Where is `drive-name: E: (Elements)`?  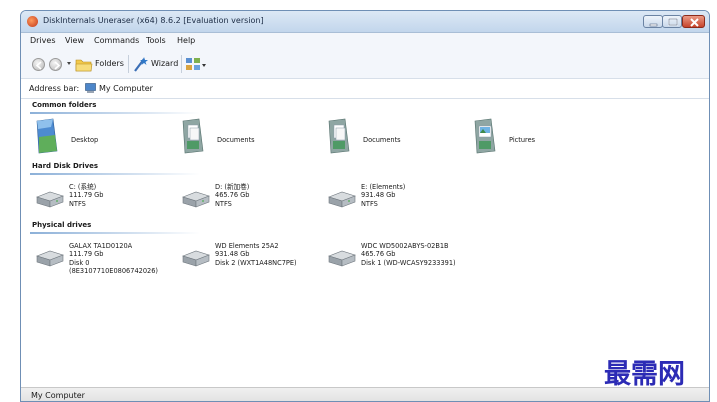 drive-name: E: (Elements) is located at coordinates (383, 187).